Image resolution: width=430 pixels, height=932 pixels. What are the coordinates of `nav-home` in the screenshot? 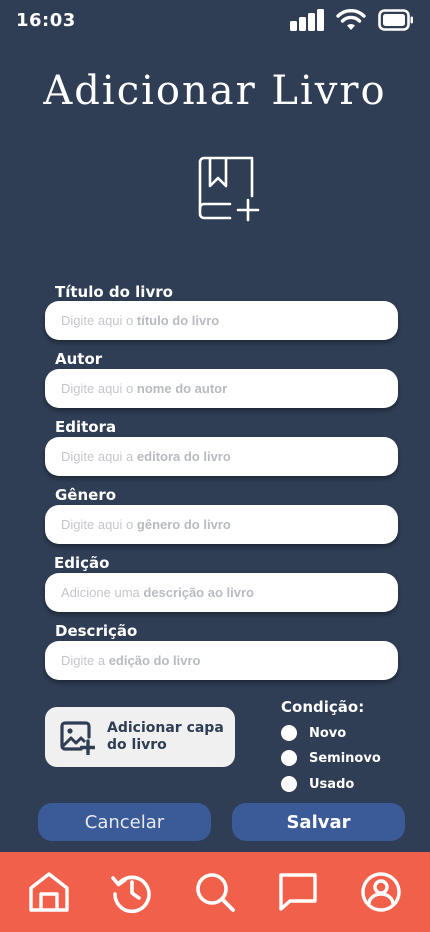 It's located at (49, 892).